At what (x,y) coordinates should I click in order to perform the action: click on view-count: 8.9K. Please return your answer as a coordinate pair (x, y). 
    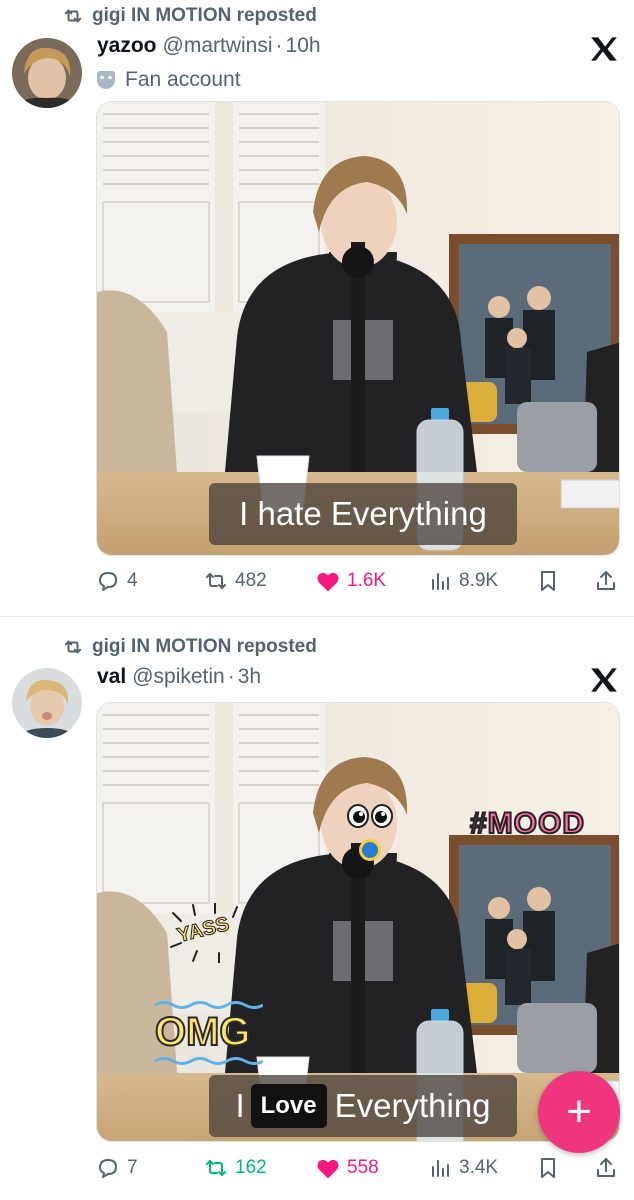
    Looking at the image, I should click on (479, 580).